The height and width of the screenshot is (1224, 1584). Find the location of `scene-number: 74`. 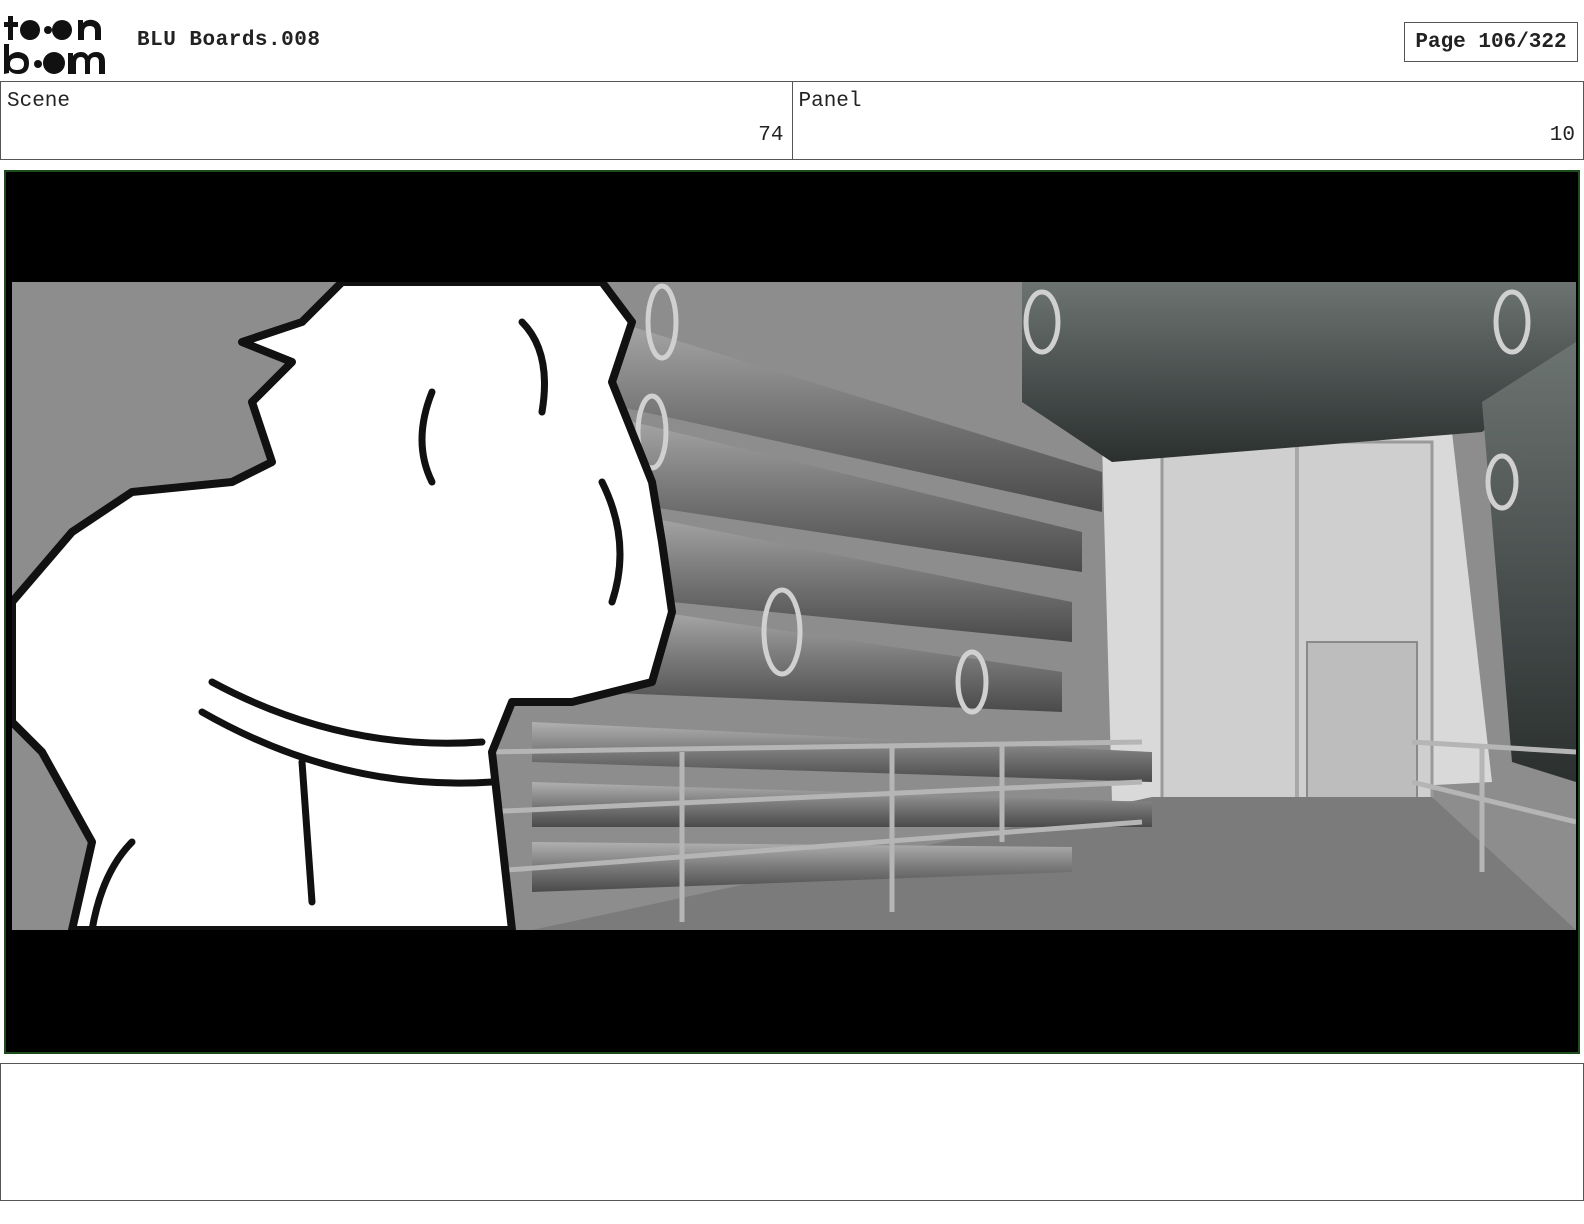

scene-number: 74 is located at coordinates (771, 135).